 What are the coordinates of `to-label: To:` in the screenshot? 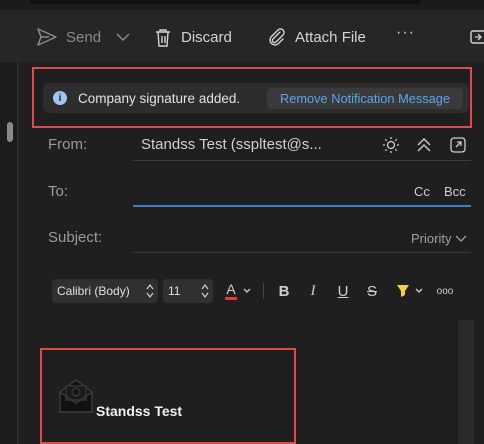 It's located at (58, 191).